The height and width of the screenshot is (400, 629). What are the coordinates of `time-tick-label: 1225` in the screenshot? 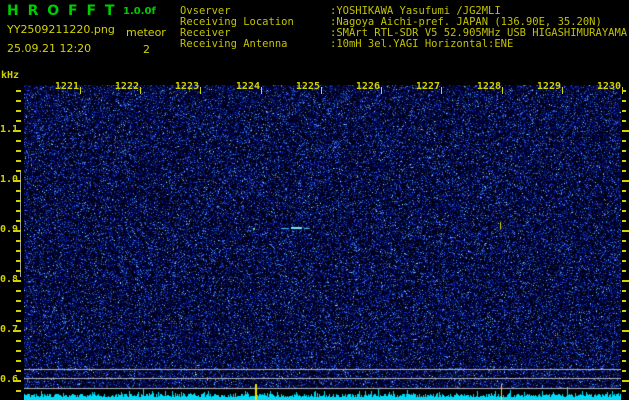 It's located at (307, 86).